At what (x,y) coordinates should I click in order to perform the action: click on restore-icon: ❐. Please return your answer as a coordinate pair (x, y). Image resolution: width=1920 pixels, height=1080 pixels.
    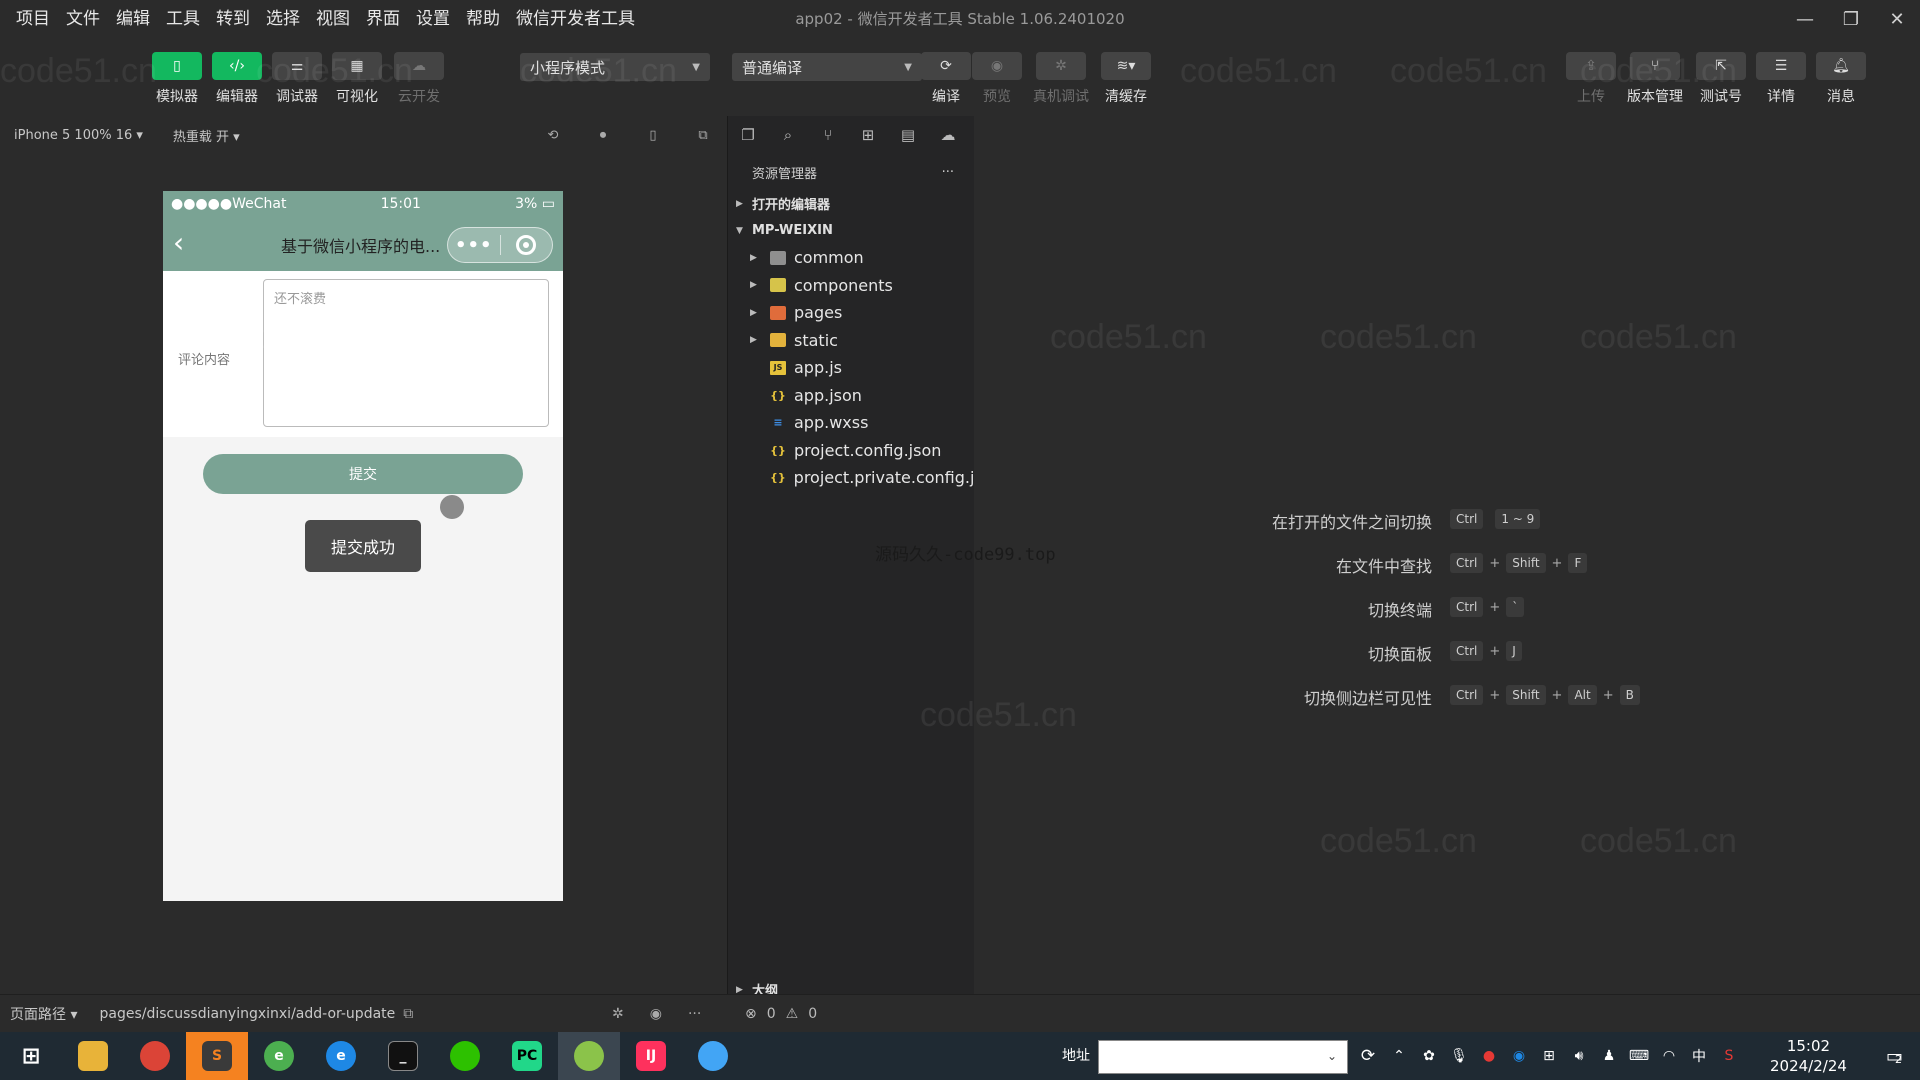
    Looking at the image, I should click on (1851, 19).